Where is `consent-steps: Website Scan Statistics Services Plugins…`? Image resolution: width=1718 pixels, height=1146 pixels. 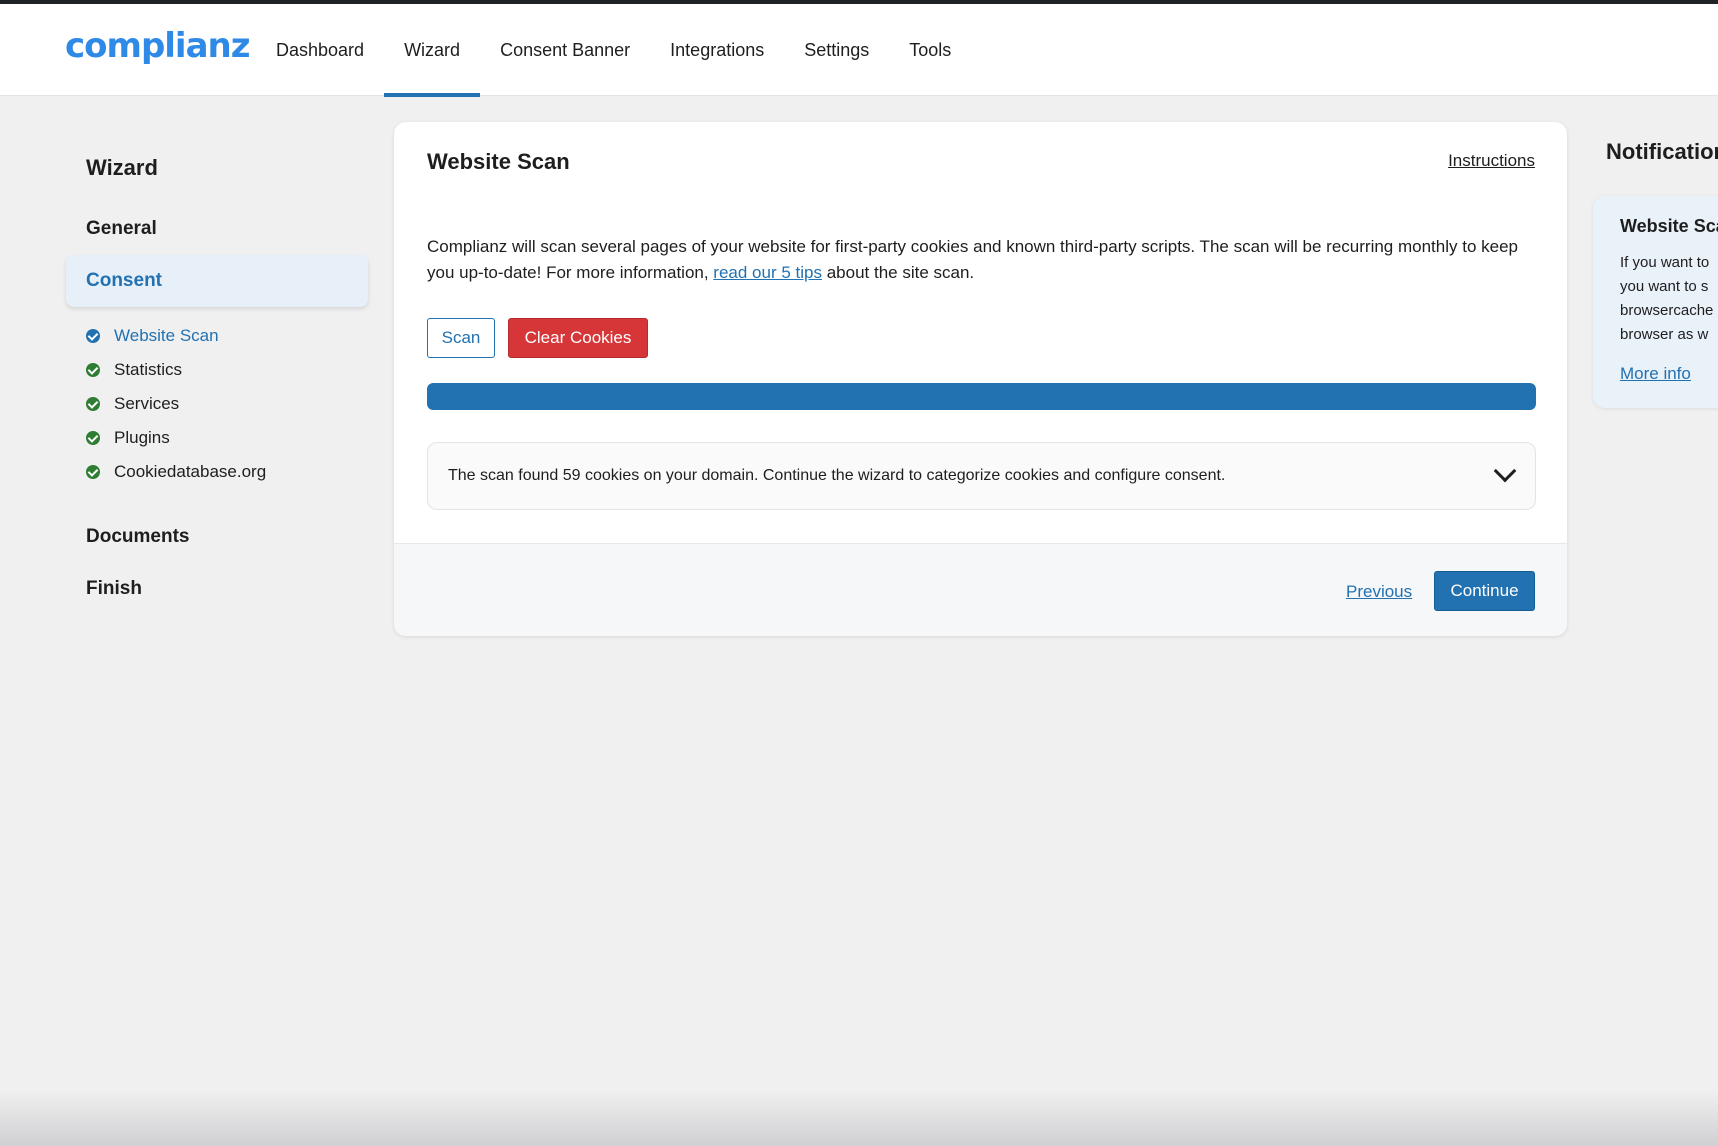 consent-steps: Website Scan Statistics Services Plugins… is located at coordinates (227, 404).